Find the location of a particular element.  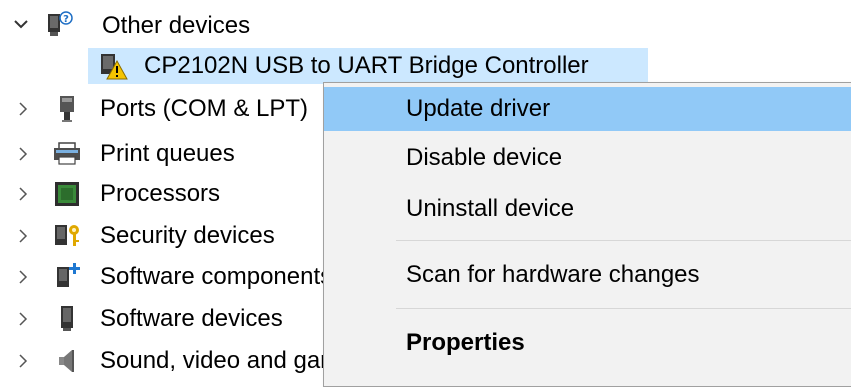

menu-item-update-driver: Update driver is located at coordinates (587, 109).